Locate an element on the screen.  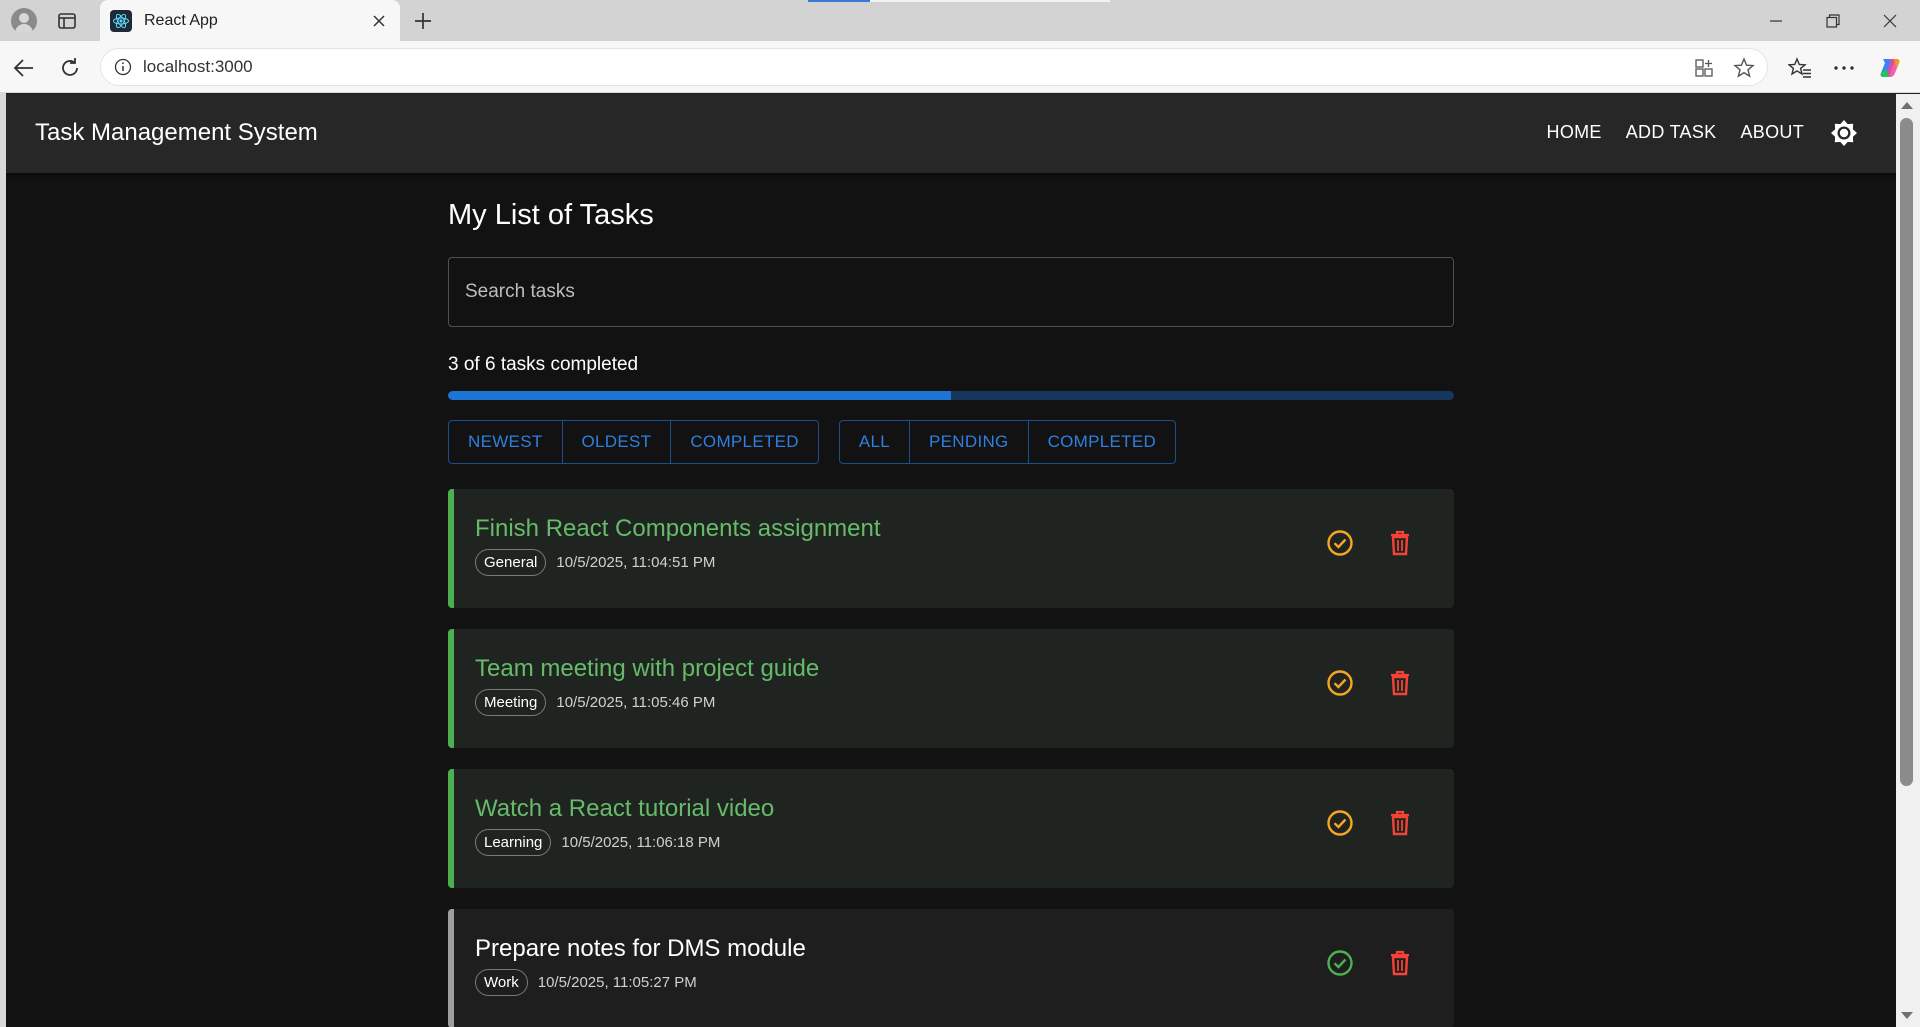
task-title: Team meeting with project guide is located at coordinates (647, 668).